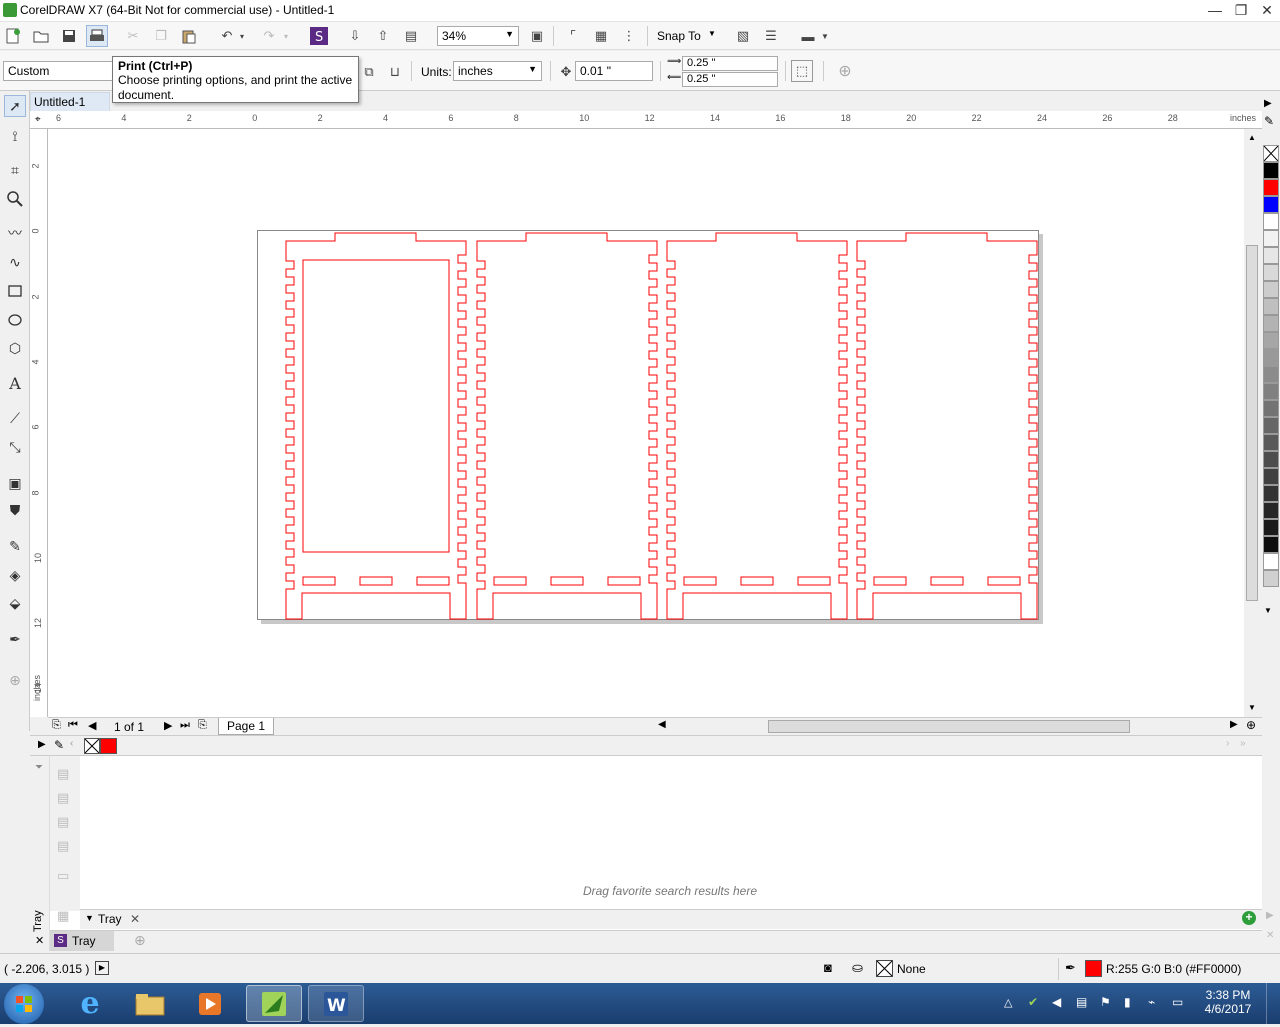  Describe the element at coordinates (15, 510) in the screenshot. I see `transparency-tool-icon: ⛊` at that location.